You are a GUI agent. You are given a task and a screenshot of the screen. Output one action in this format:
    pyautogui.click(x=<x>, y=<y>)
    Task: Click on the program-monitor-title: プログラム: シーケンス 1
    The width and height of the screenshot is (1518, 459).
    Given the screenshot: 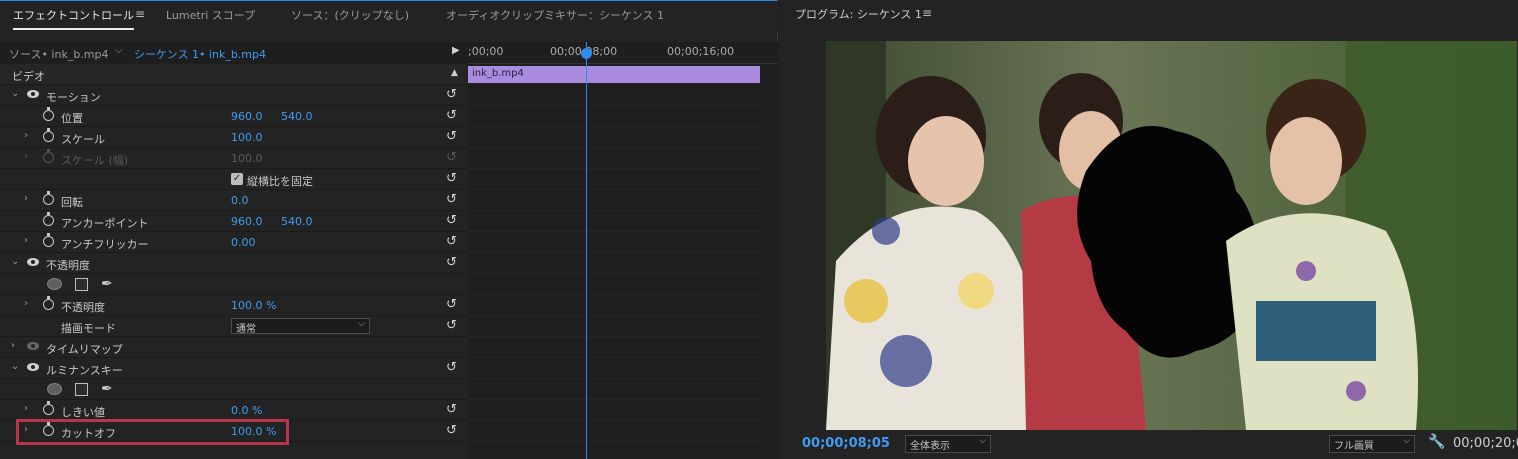 What is the action you would take?
    pyautogui.click(x=858, y=14)
    